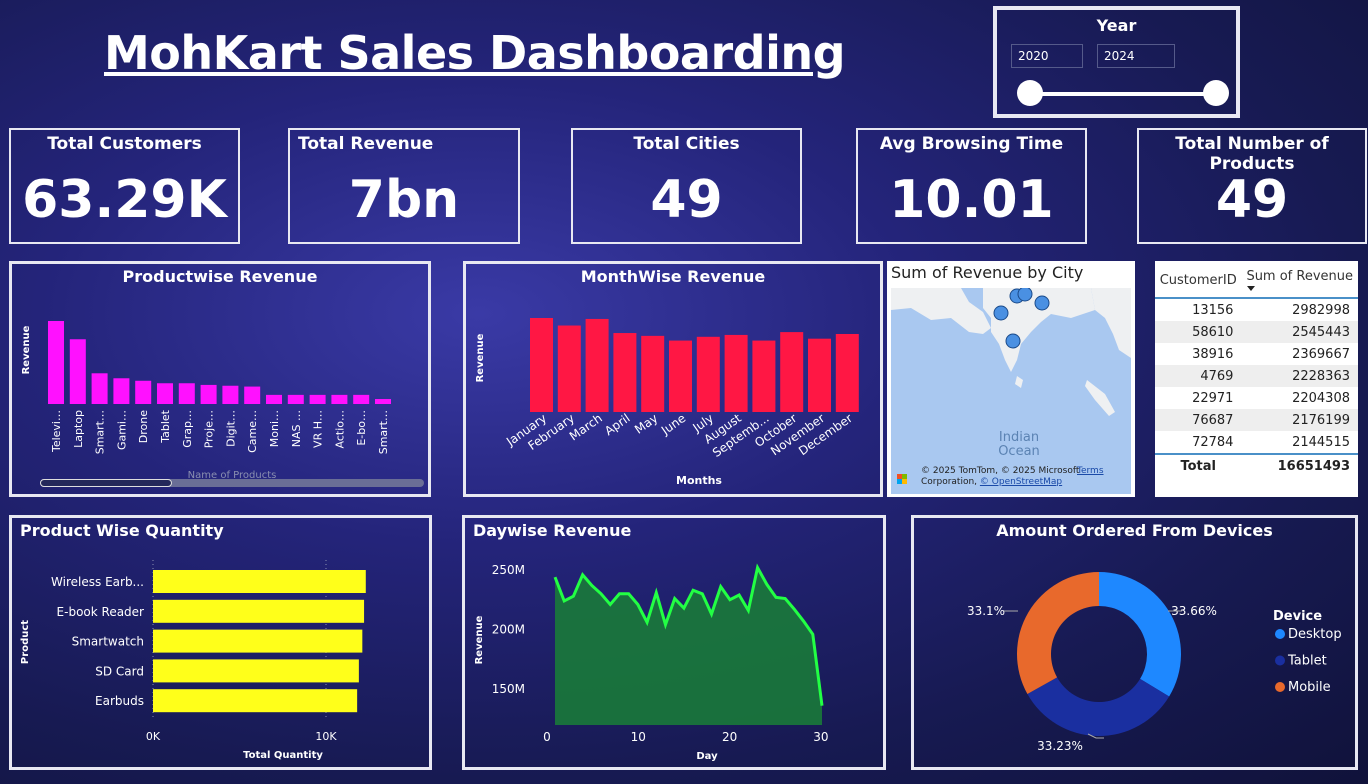  I want to click on osm-link: © OpenStreetMap, so click(1021, 482).